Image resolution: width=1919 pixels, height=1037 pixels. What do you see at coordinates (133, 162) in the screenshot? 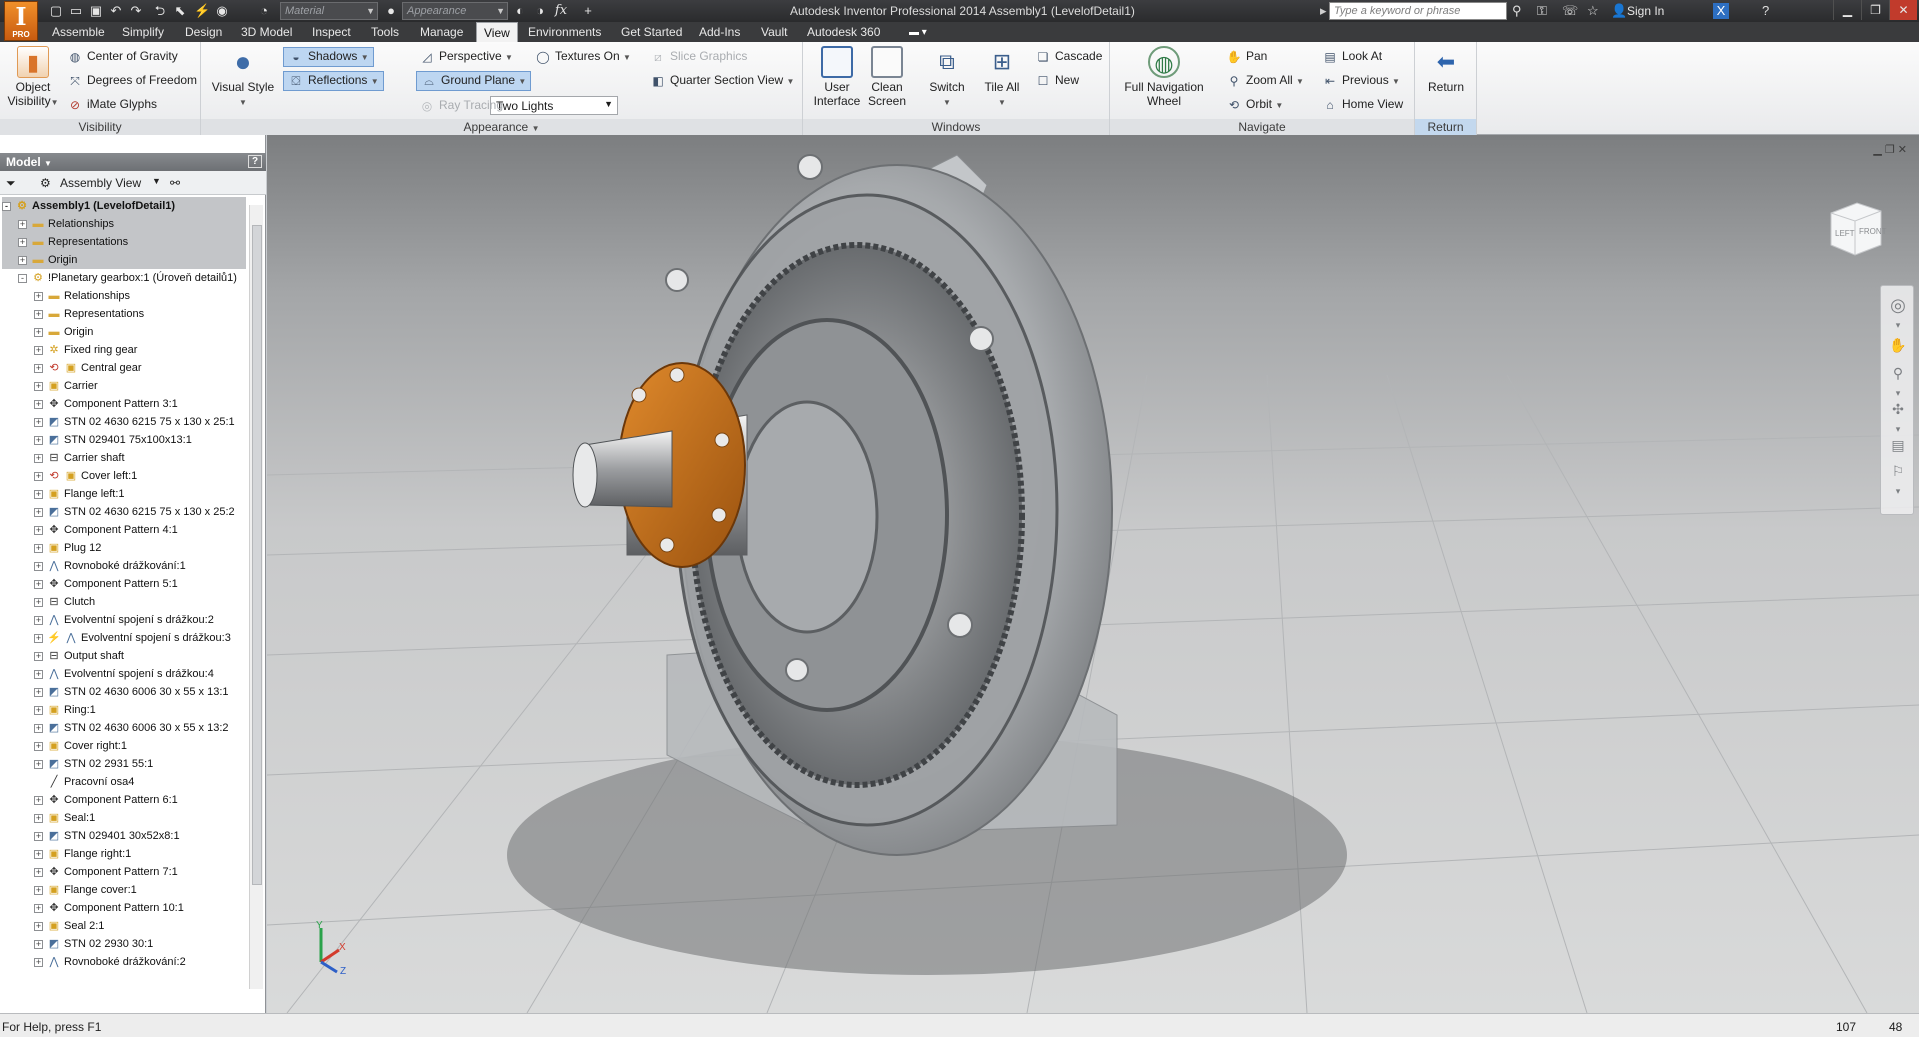
I see `browser-header: Model ▼ ?` at bounding box center [133, 162].